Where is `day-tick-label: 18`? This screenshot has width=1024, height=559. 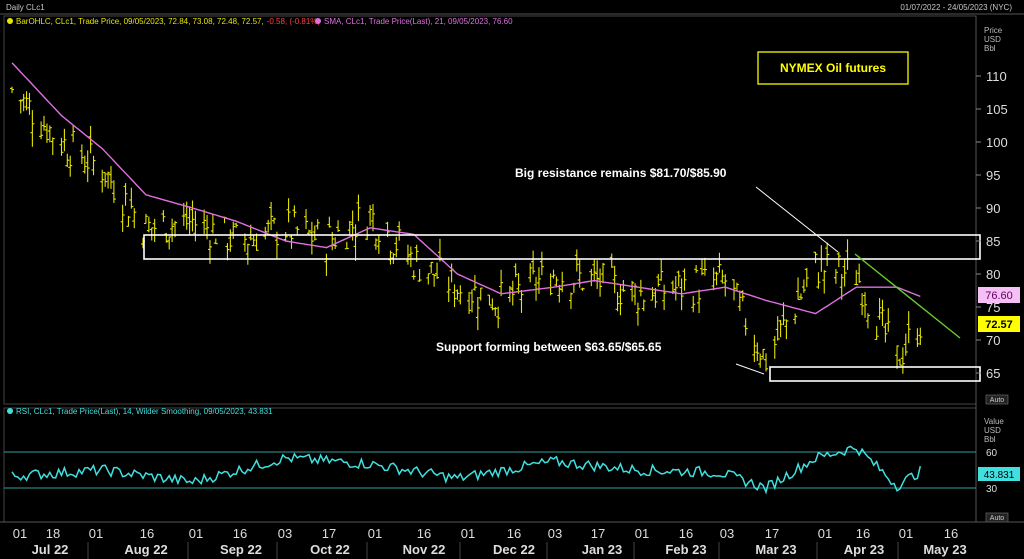
day-tick-label: 18 is located at coordinates (53, 533).